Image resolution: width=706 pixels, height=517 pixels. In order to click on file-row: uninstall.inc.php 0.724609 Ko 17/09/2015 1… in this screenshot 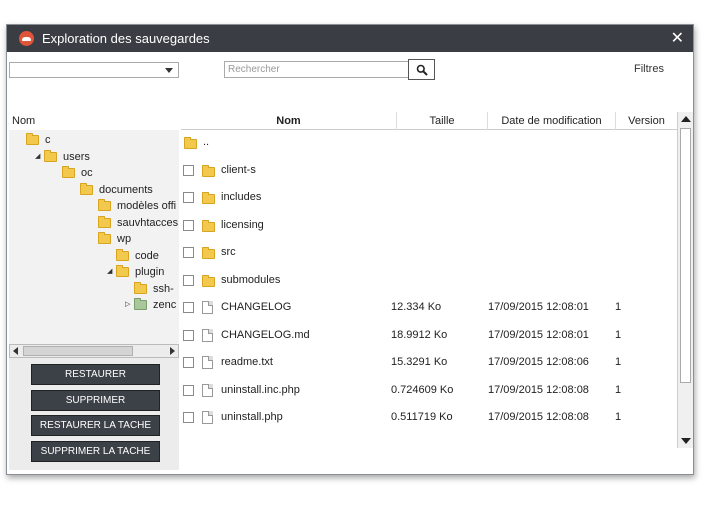, I will do `click(429, 391)`.